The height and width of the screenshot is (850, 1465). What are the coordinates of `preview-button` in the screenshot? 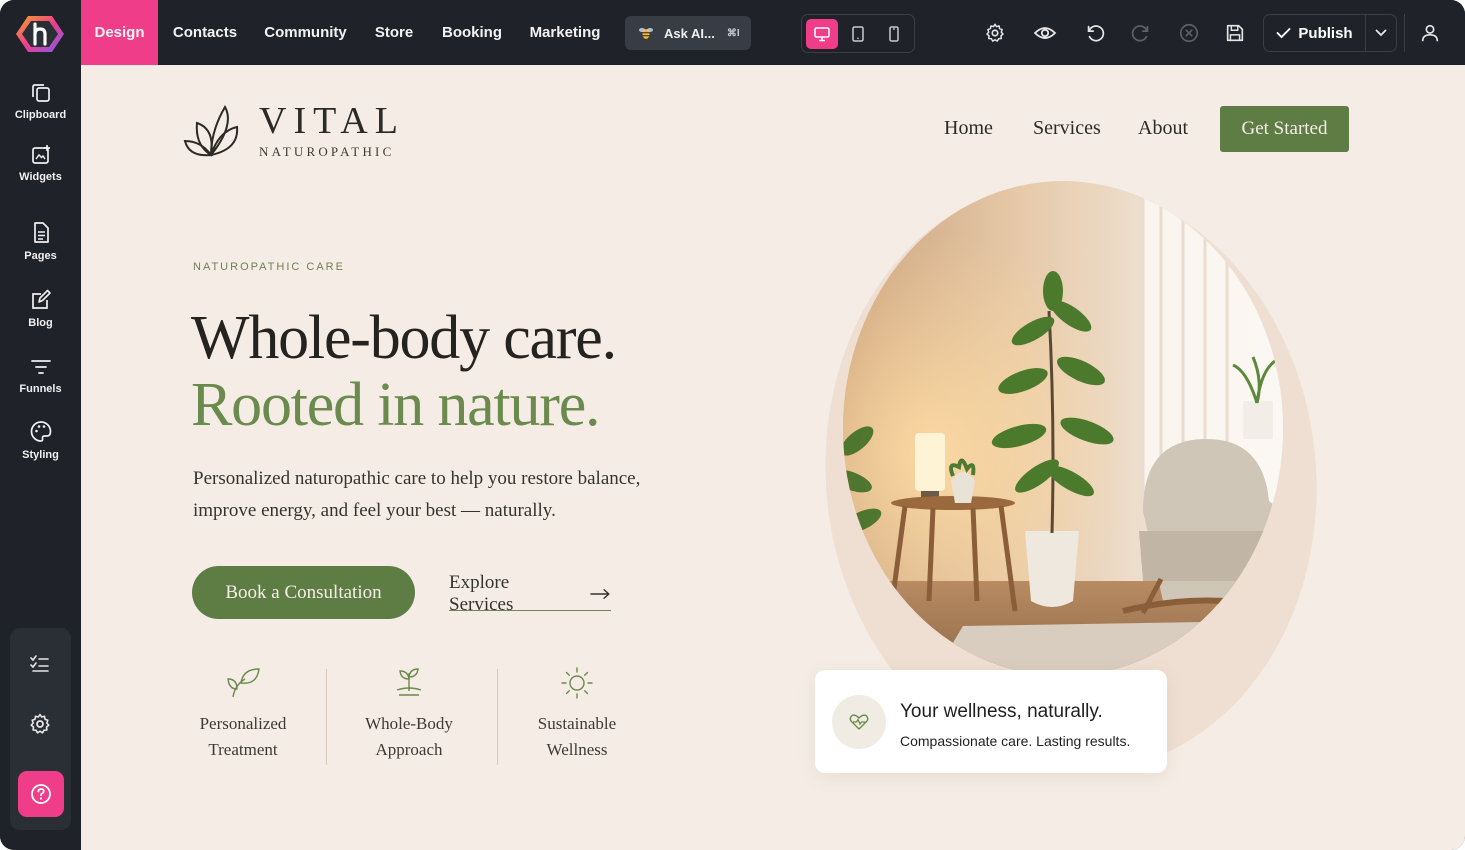 It's located at (1045, 33).